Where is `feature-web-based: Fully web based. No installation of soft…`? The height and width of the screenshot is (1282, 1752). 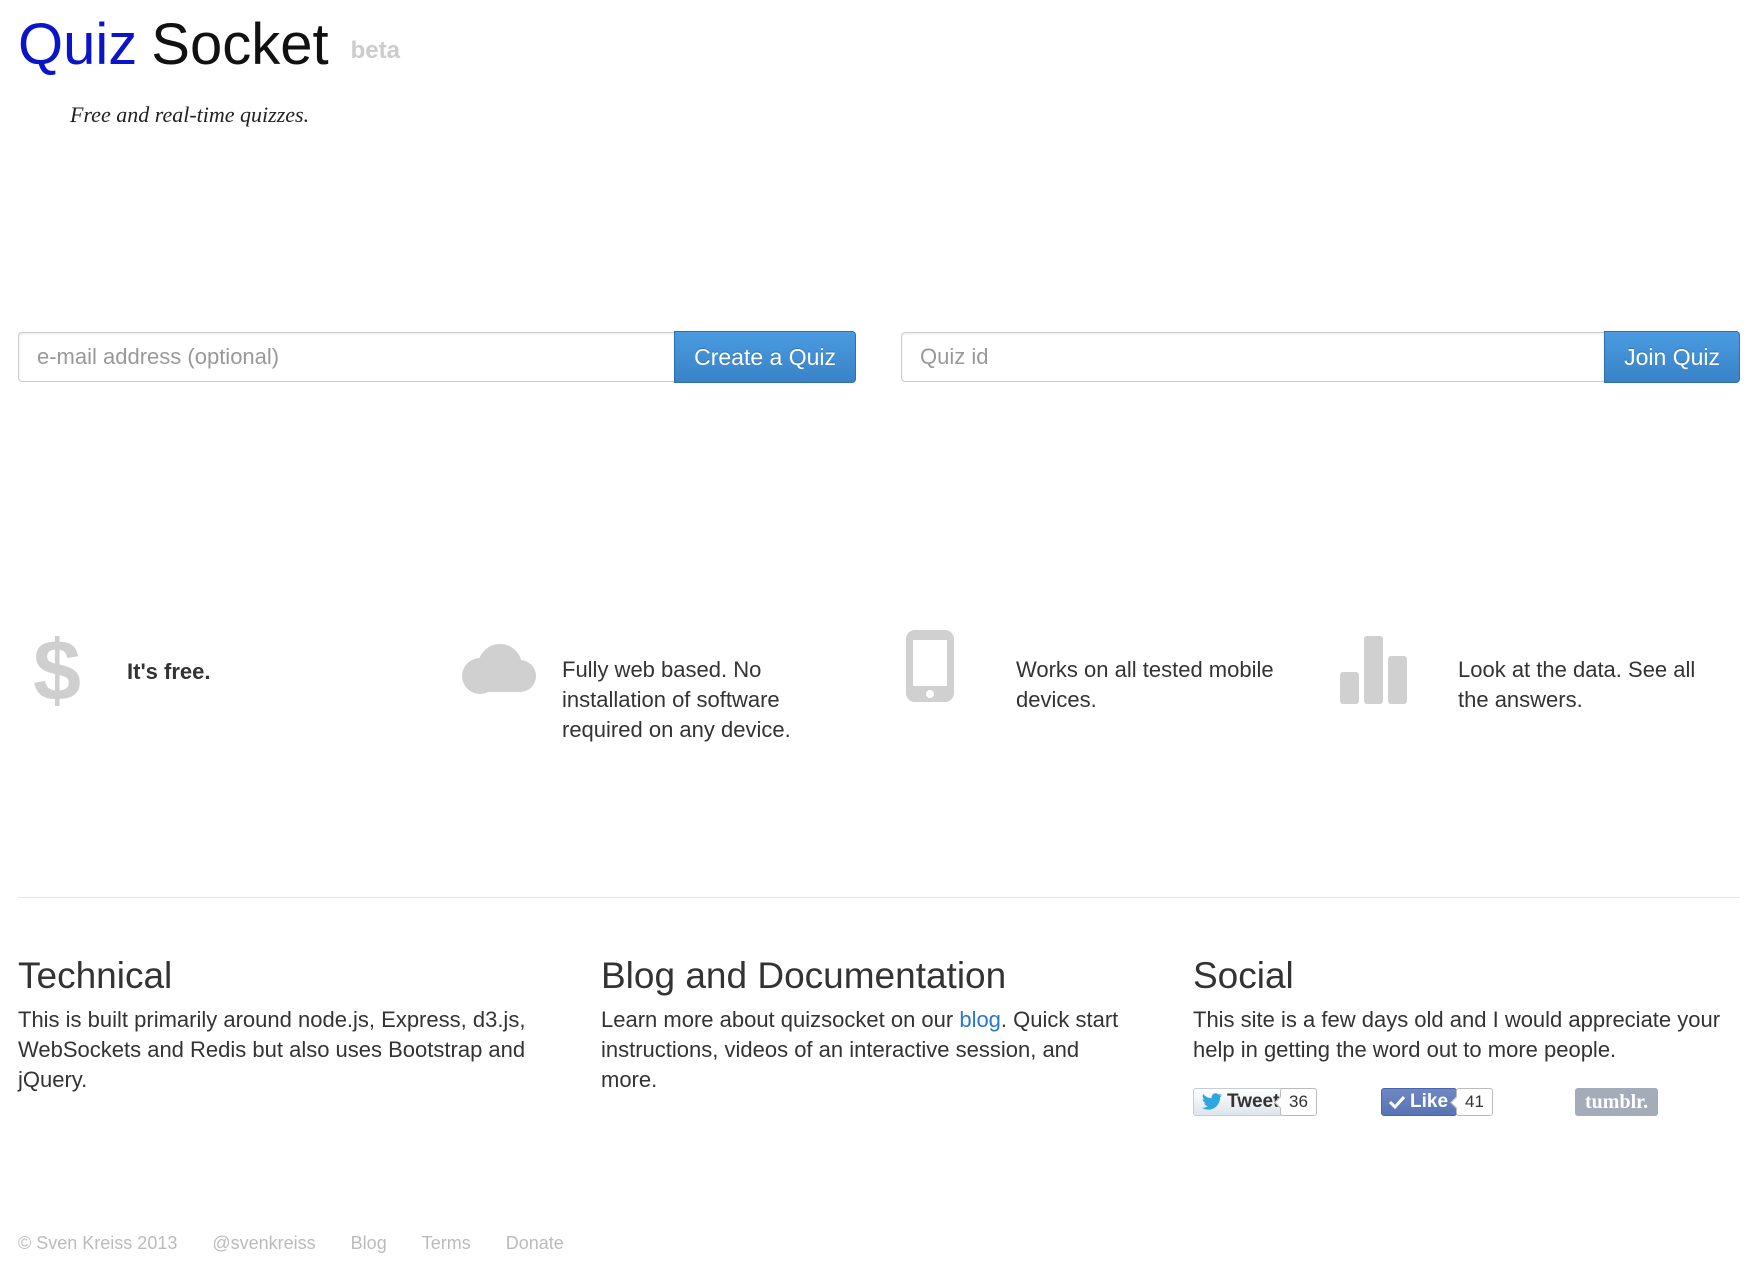 feature-web-based: Fully web based. No installation of soft… is located at coordinates (673, 688).